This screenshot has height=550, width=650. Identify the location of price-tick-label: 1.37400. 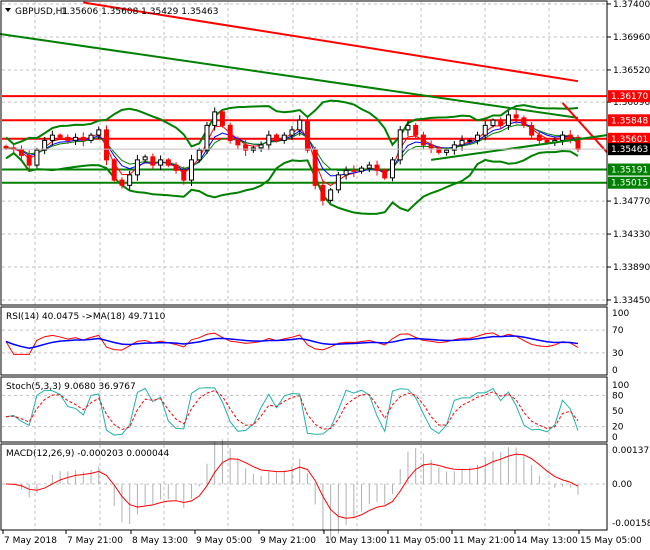
(631, 5).